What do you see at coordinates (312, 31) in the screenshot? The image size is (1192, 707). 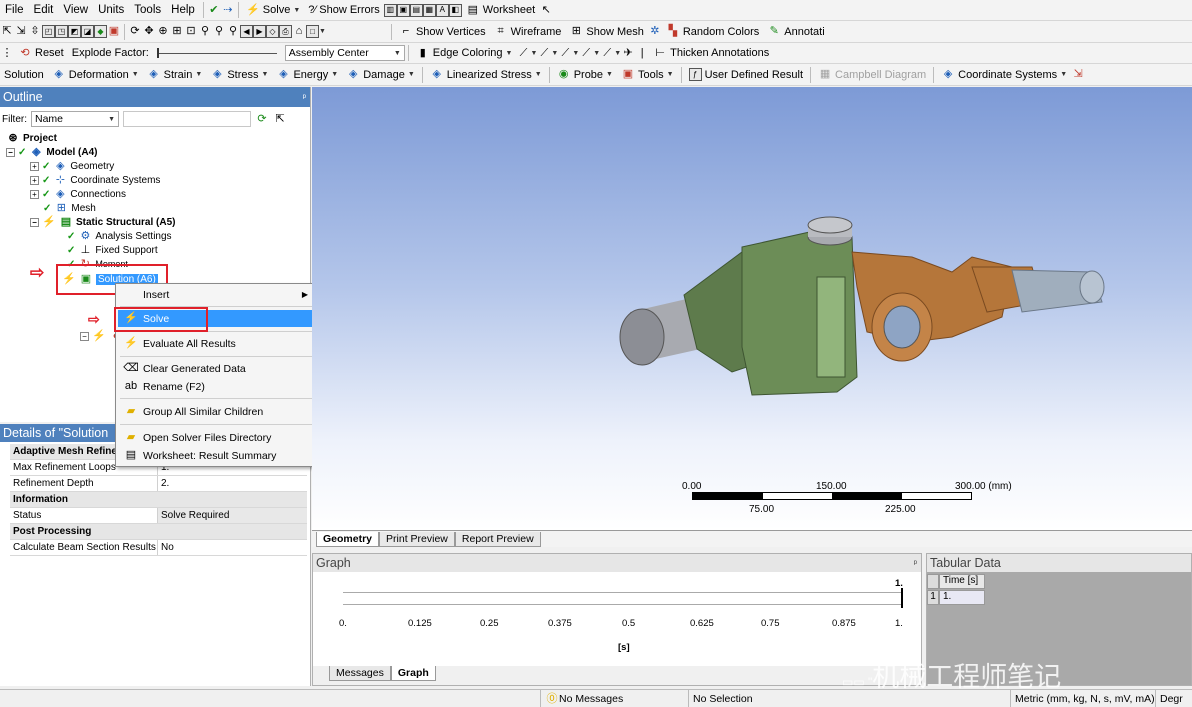 I see `viewport-layout-icon: □` at bounding box center [312, 31].